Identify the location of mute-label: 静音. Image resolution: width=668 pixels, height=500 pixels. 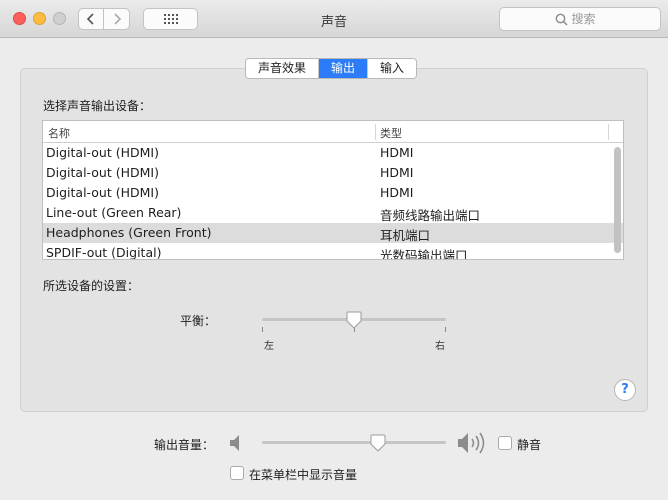
(529, 445).